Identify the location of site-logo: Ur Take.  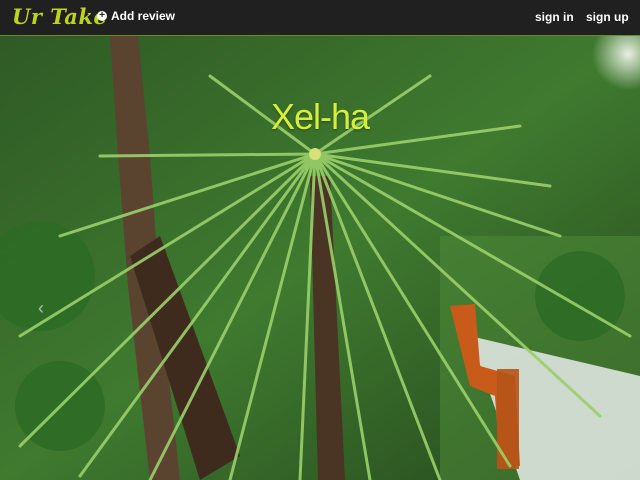
(59, 16).